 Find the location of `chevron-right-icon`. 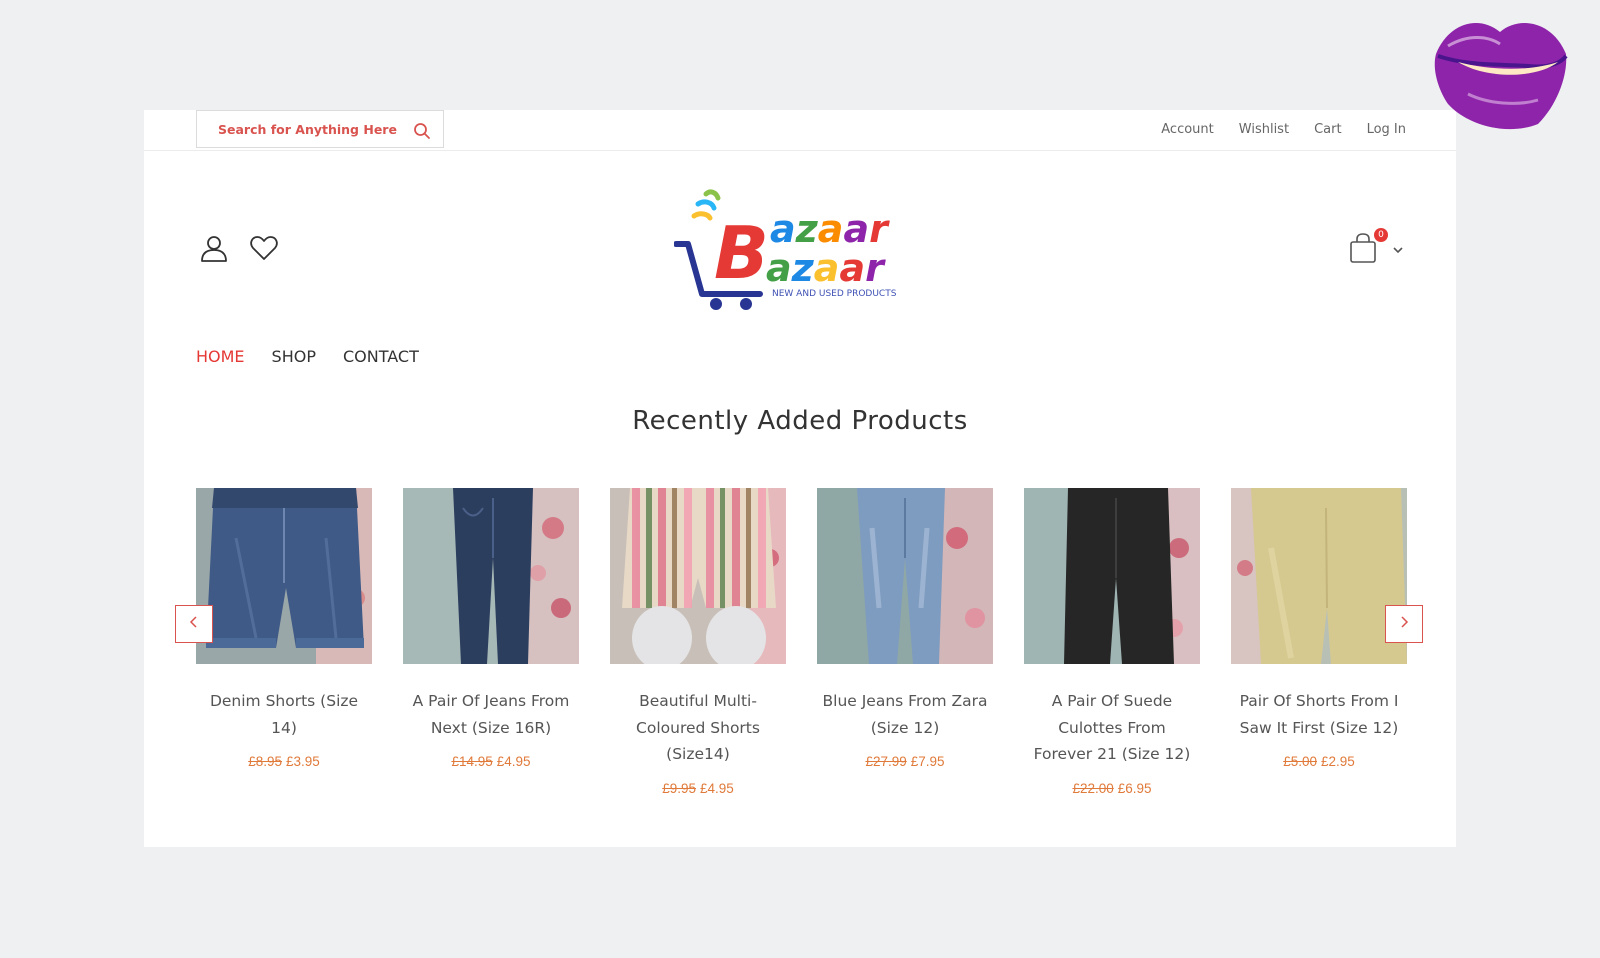

chevron-right-icon is located at coordinates (1404, 624).